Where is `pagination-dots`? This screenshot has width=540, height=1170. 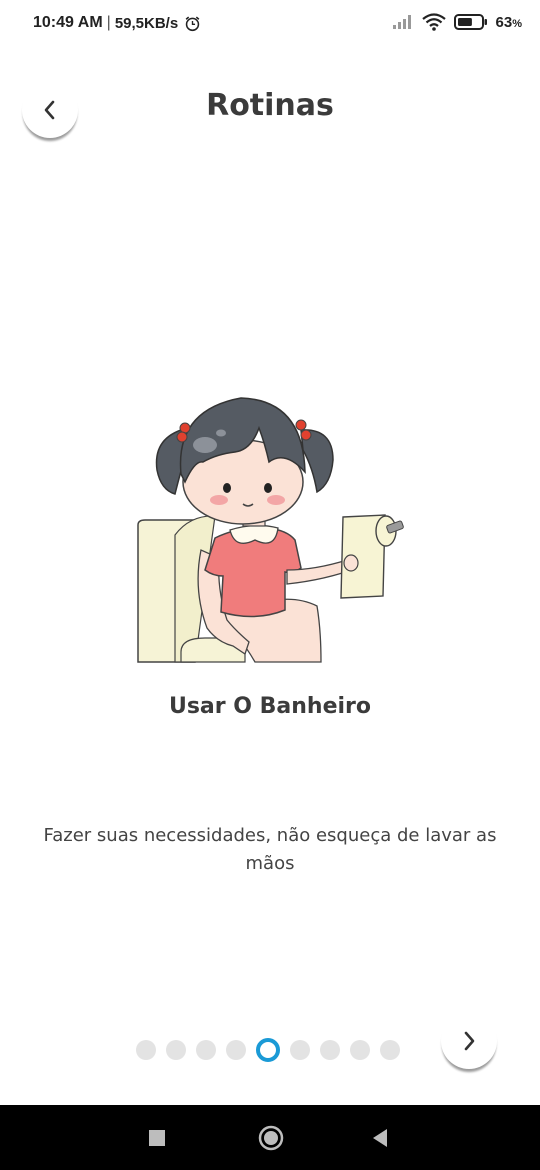
pagination-dots is located at coordinates (268, 1050).